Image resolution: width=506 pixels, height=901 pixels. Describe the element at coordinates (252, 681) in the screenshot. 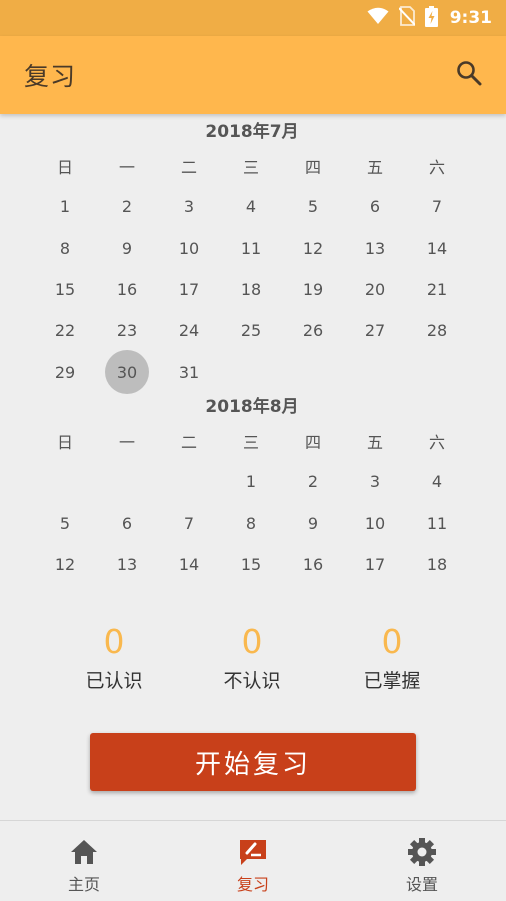

I see `stat-label: 不认识` at that location.